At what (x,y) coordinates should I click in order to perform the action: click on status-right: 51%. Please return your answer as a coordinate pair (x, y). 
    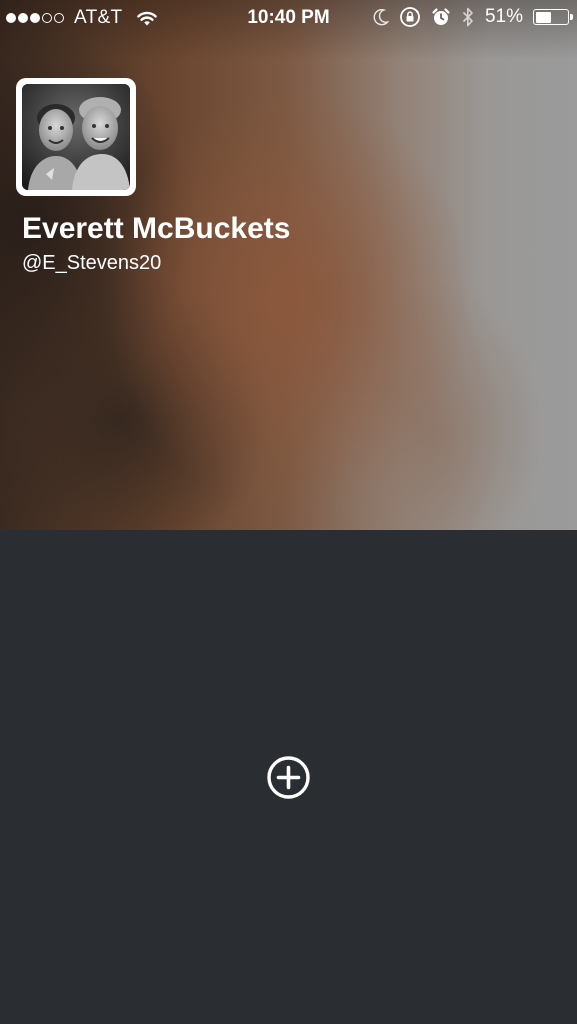
    Looking at the image, I should click on (473, 17).